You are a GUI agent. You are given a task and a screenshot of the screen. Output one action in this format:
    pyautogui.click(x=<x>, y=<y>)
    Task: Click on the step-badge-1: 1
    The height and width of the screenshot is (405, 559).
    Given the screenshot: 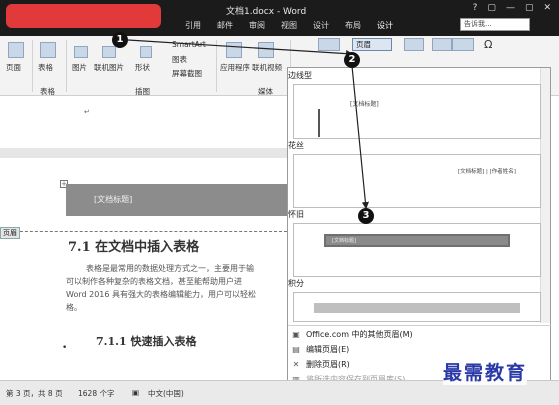 What is the action you would take?
    pyautogui.click(x=120, y=40)
    